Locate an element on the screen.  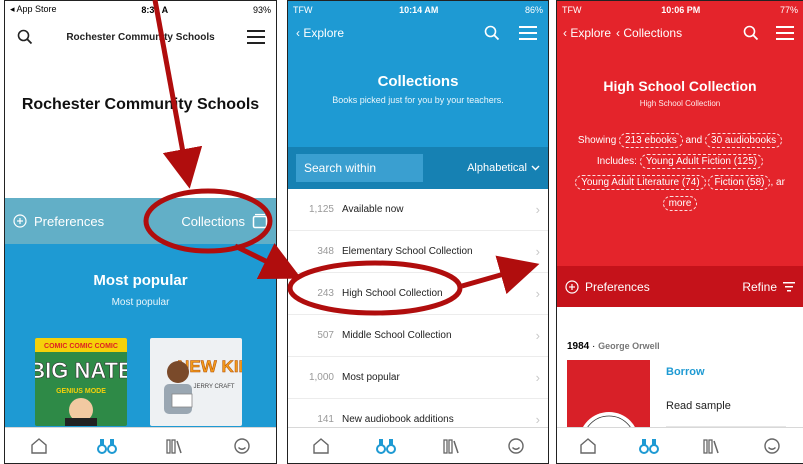
refine-label: Refine is located at coordinates (759, 286).